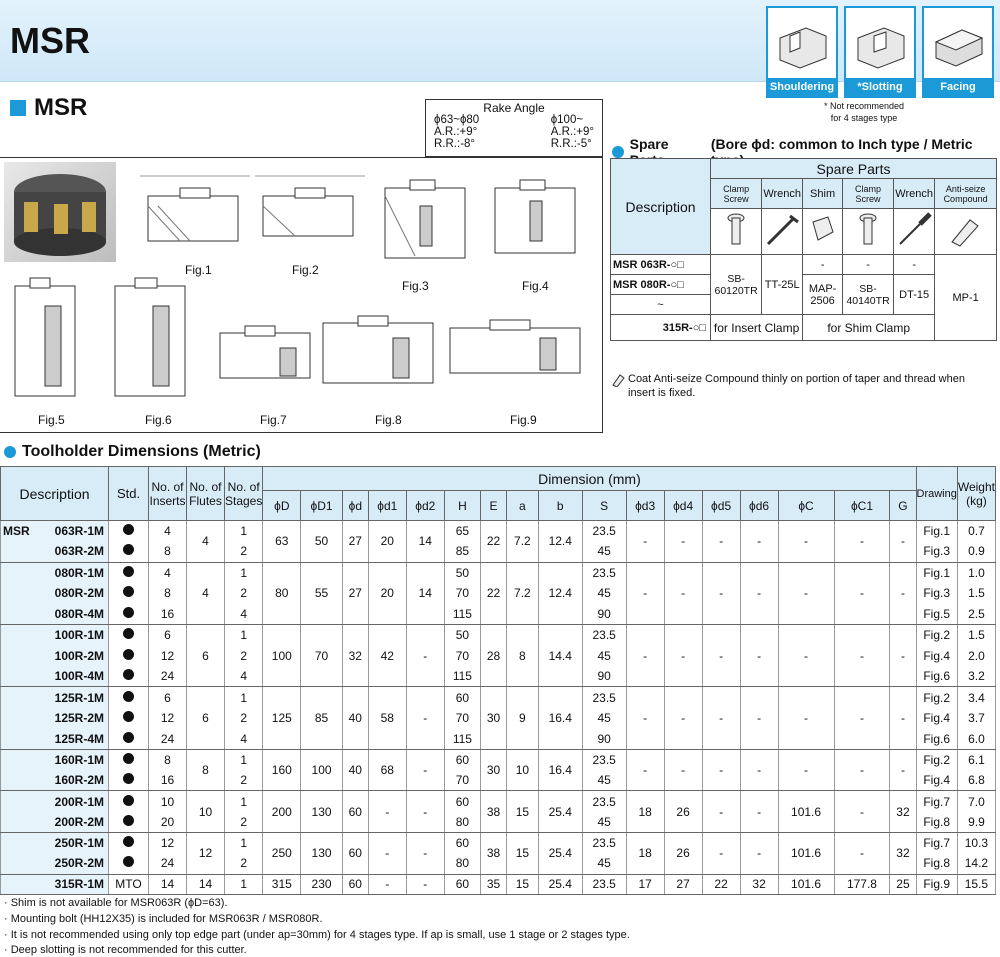 Image resolution: width=1000 pixels, height=957 pixels. I want to click on table-cell: 4, so click(167, 572).